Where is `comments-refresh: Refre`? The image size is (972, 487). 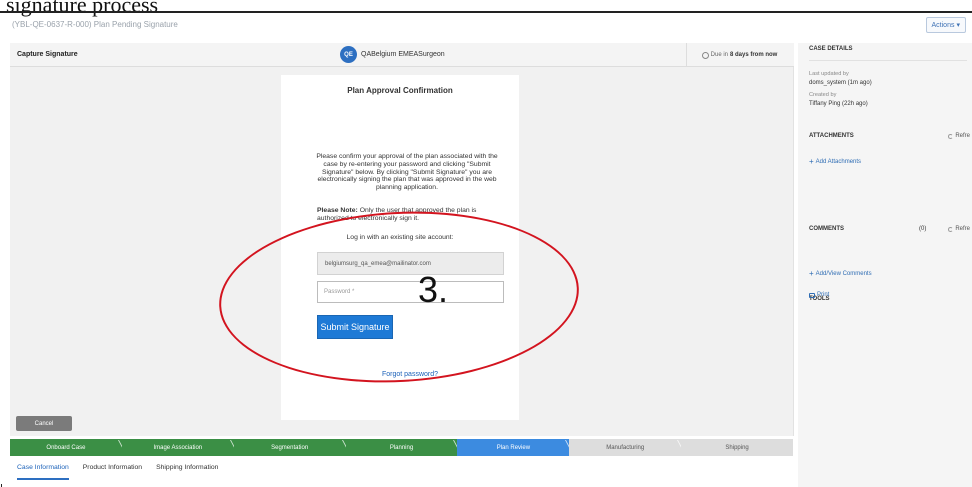 comments-refresh: Refre is located at coordinates (959, 229).